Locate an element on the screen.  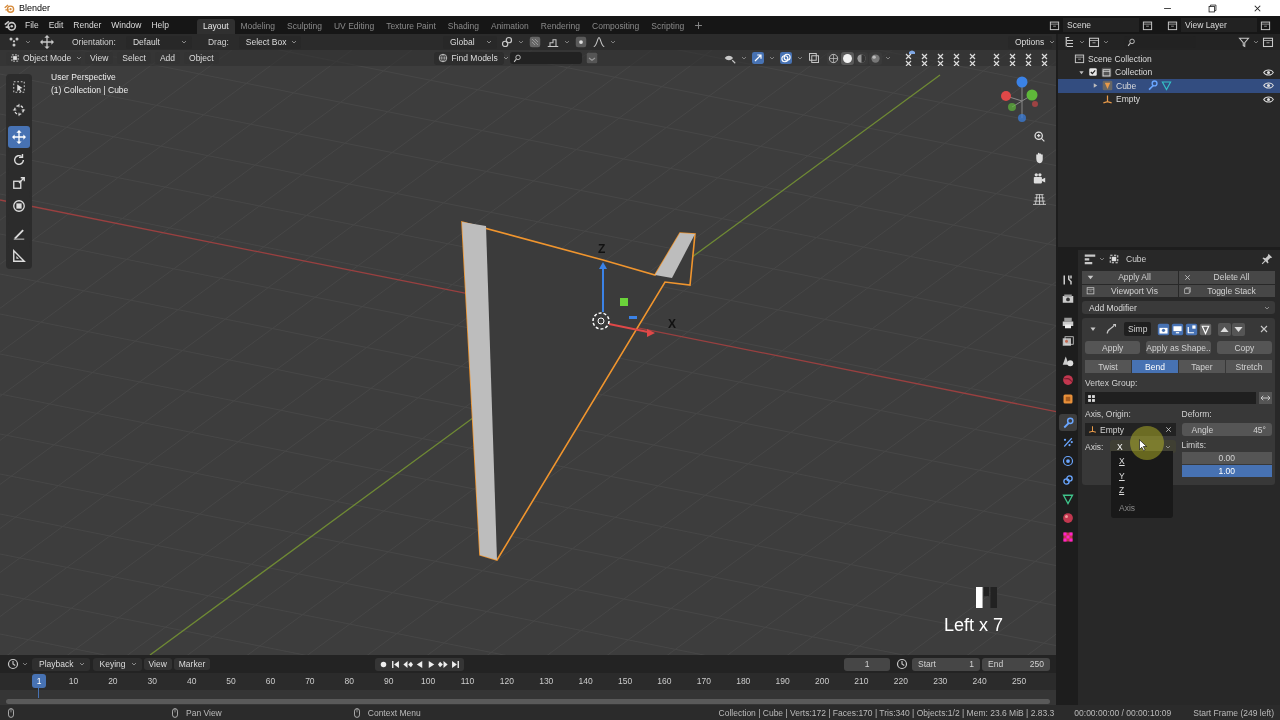
falloff-icon is located at coordinates (599, 42).